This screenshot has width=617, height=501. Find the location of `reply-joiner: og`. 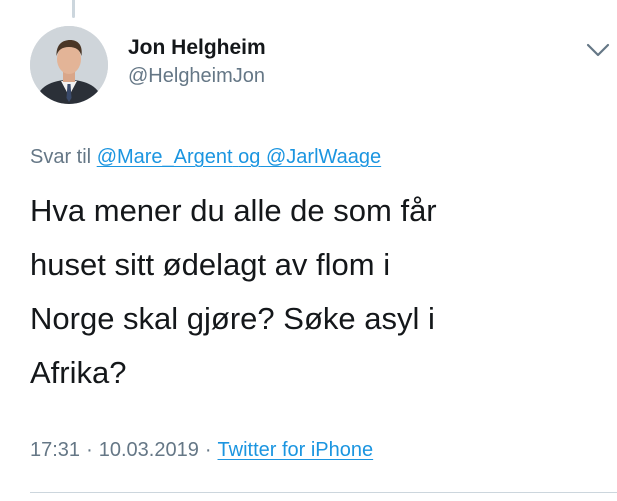

reply-joiner: og is located at coordinates (249, 157).